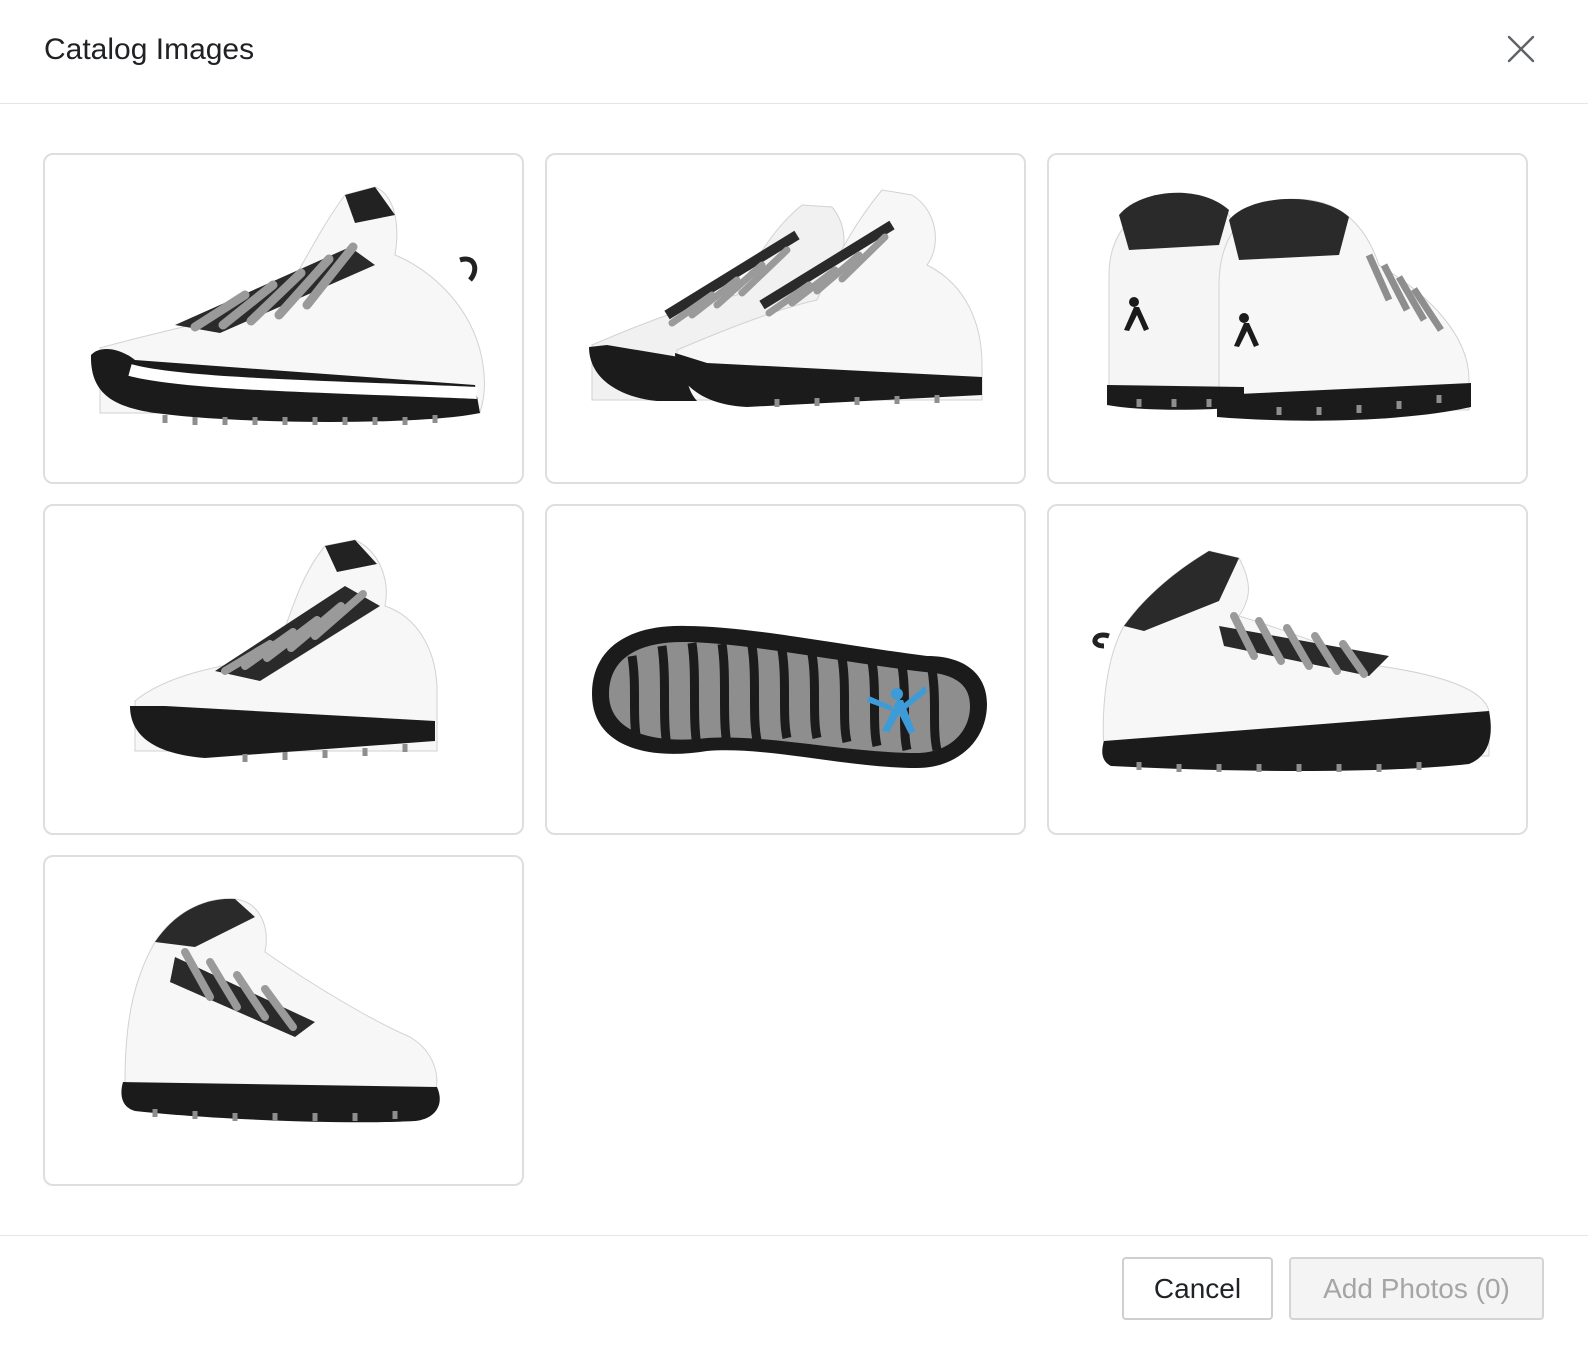  What do you see at coordinates (1291, 661) in the screenshot?
I see `sneaker-medial-image` at bounding box center [1291, 661].